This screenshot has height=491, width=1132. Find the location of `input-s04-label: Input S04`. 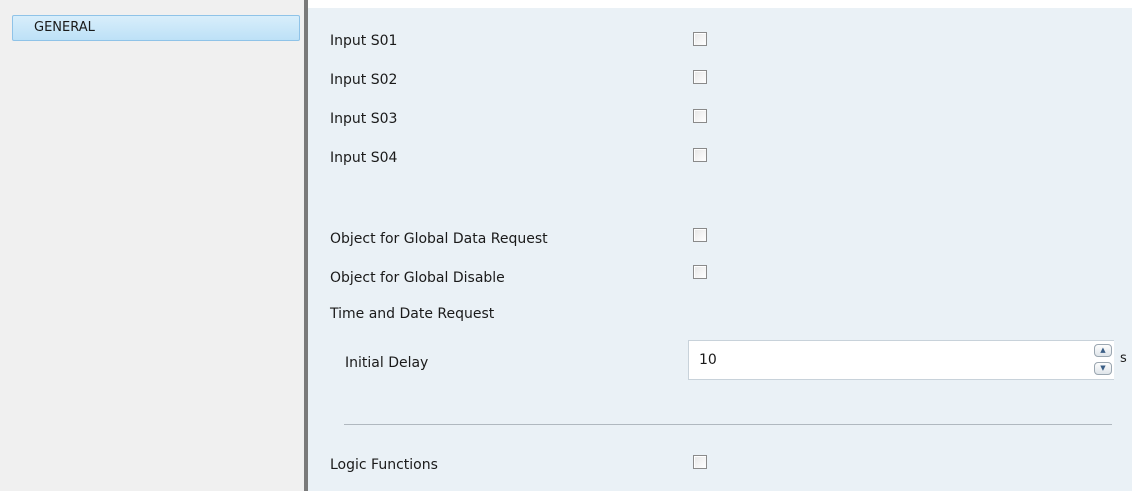

input-s04-label: Input S04 is located at coordinates (364, 158).